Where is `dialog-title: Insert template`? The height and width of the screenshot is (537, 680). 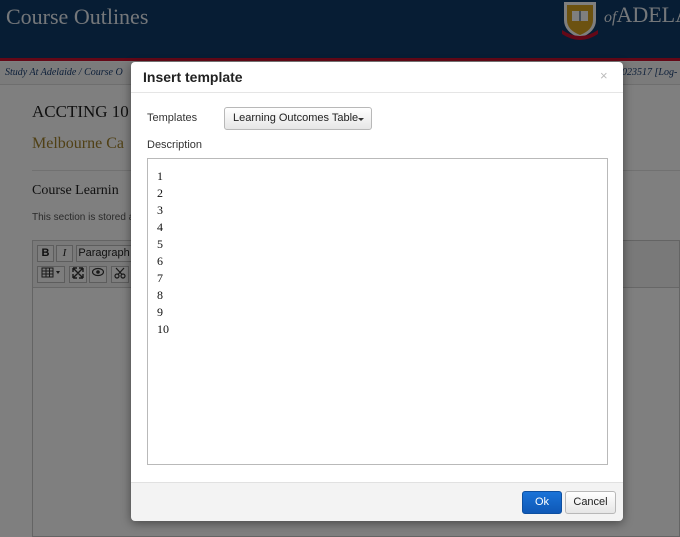 dialog-title: Insert template is located at coordinates (193, 77).